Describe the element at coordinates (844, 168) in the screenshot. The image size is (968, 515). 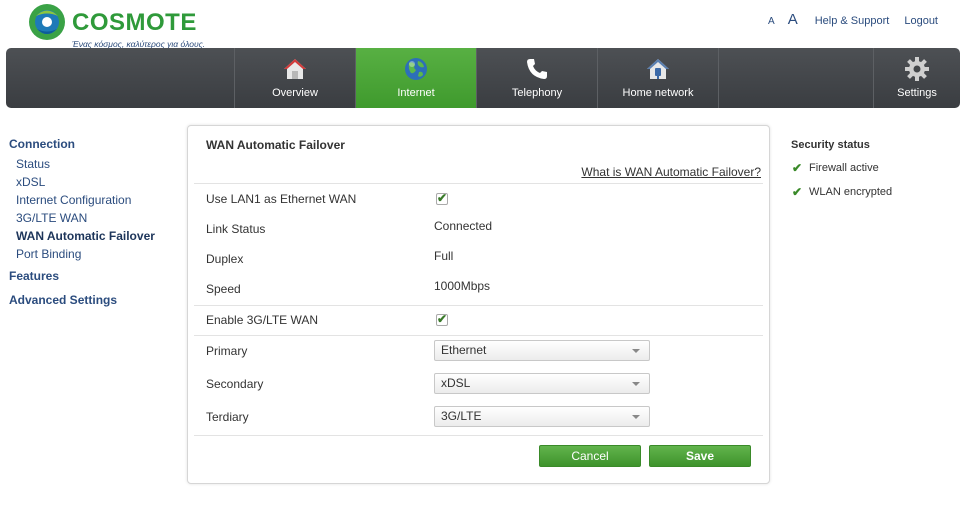
I see `security-item-label: Firewall active` at that location.